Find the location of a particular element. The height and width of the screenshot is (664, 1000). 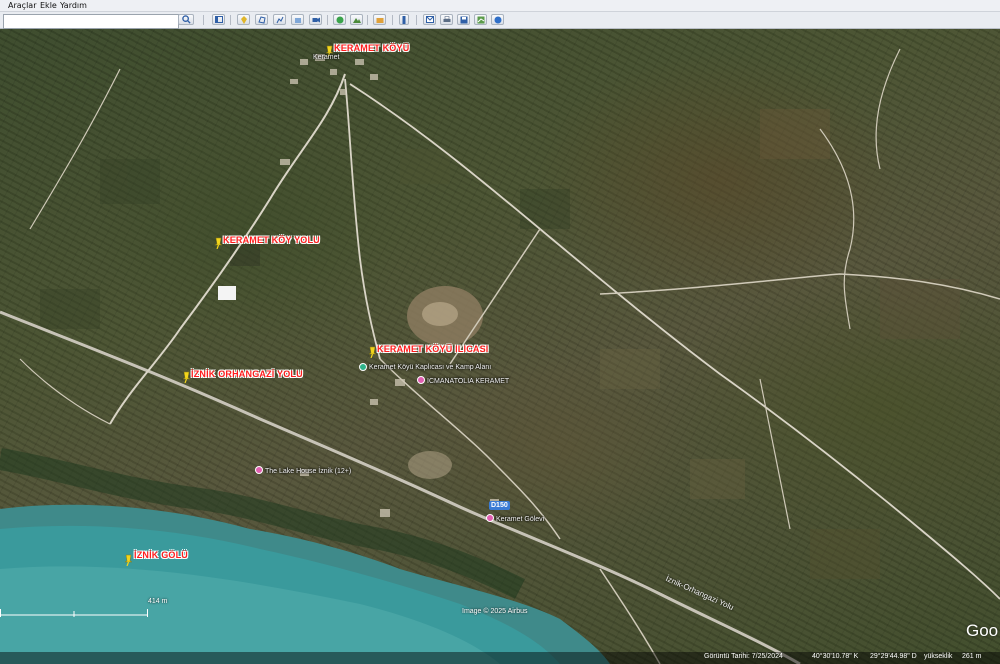

add-image-overlay-button is located at coordinates (297, 19).